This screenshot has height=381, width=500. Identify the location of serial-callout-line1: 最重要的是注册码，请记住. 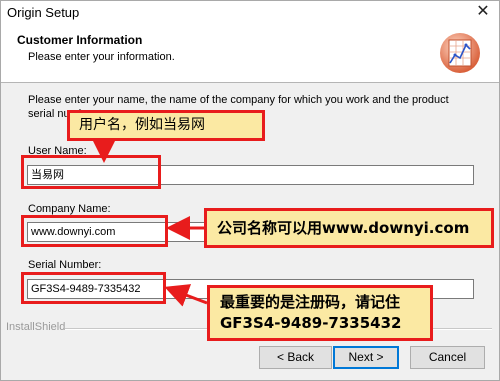
(310, 302).